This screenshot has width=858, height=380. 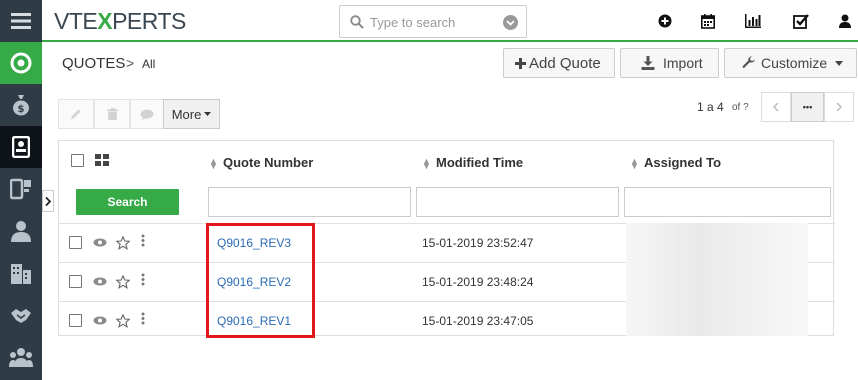 I want to click on pencil-icon, so click(x=76, y=114).